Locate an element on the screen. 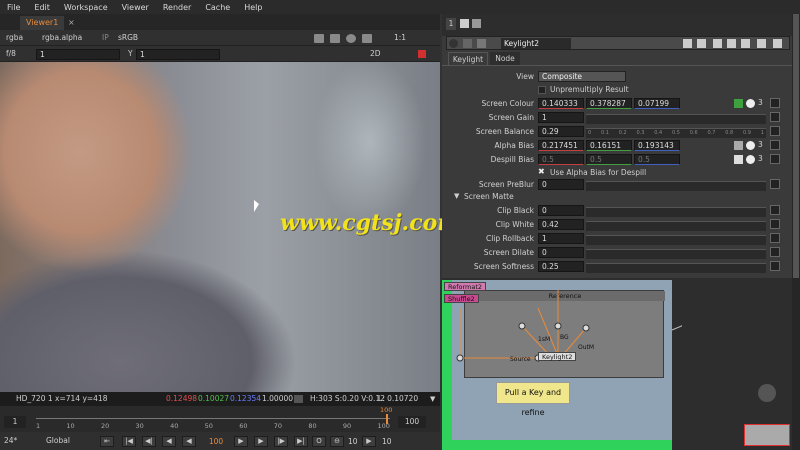 Image resolution: width=800 pixels, height=450 pixels. play-icon: ▶ is located at coordinates (241, 441).